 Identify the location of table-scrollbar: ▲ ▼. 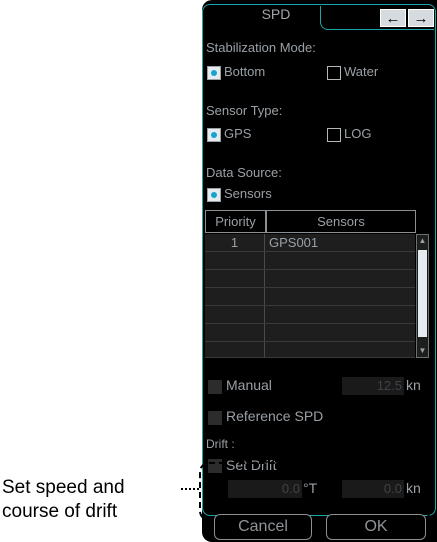
(422, 296).